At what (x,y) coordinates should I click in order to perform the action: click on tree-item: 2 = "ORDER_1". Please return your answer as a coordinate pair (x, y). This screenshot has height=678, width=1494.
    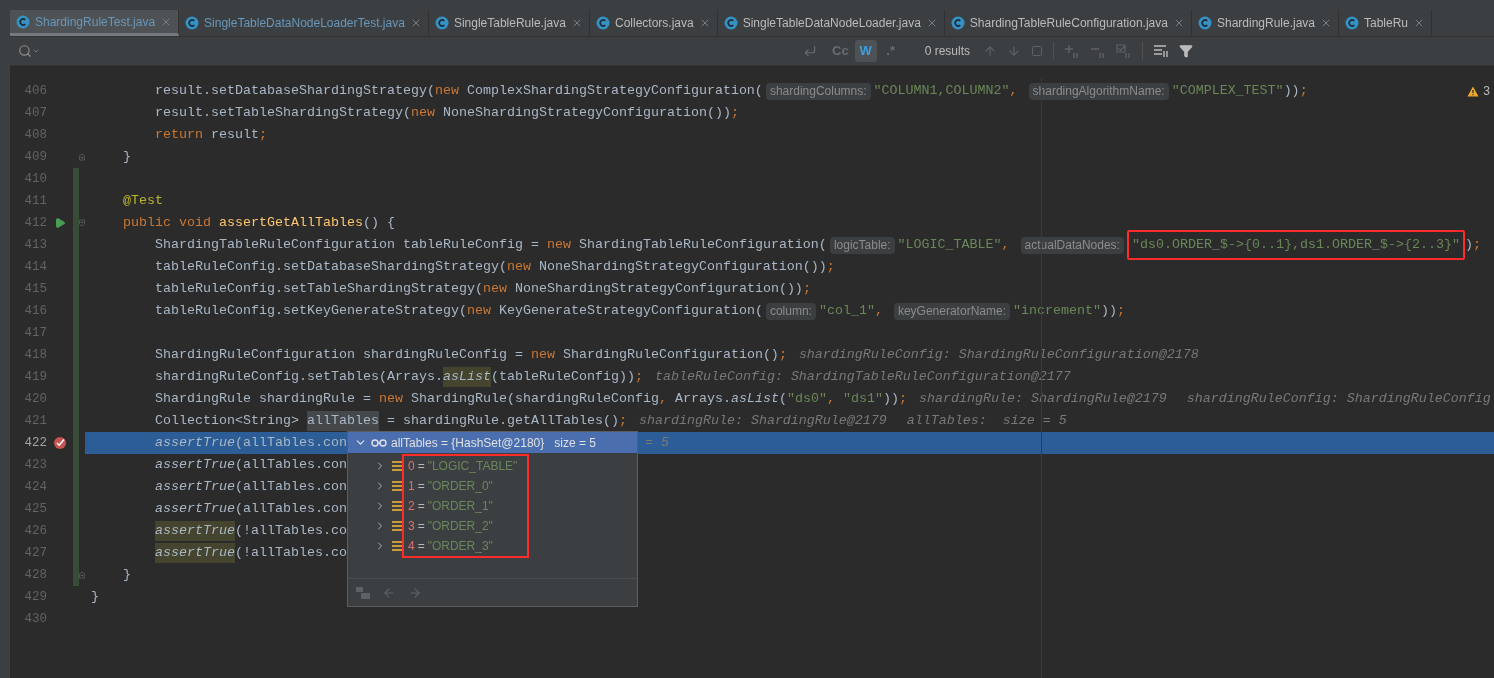
    Looking at the image, I should click on (465, 506).